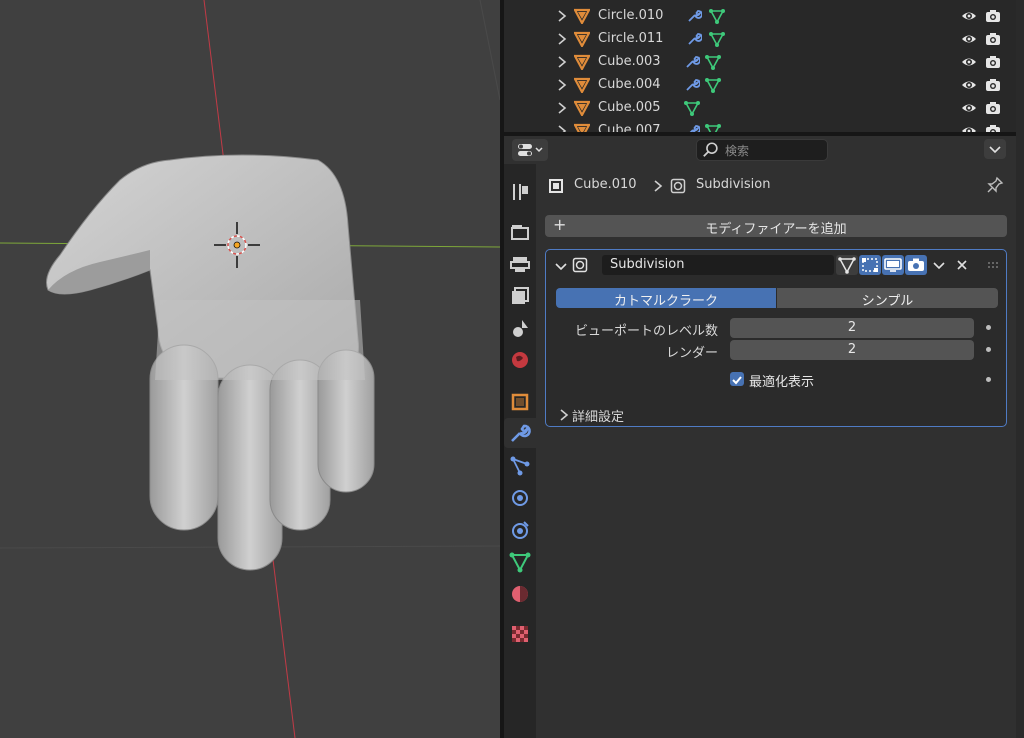 The image size is (1024, 738). What do you see at coordinates (520, 530) in the screenshot?
I see `constraints-tab-icon` at bounding box center [520, 530].